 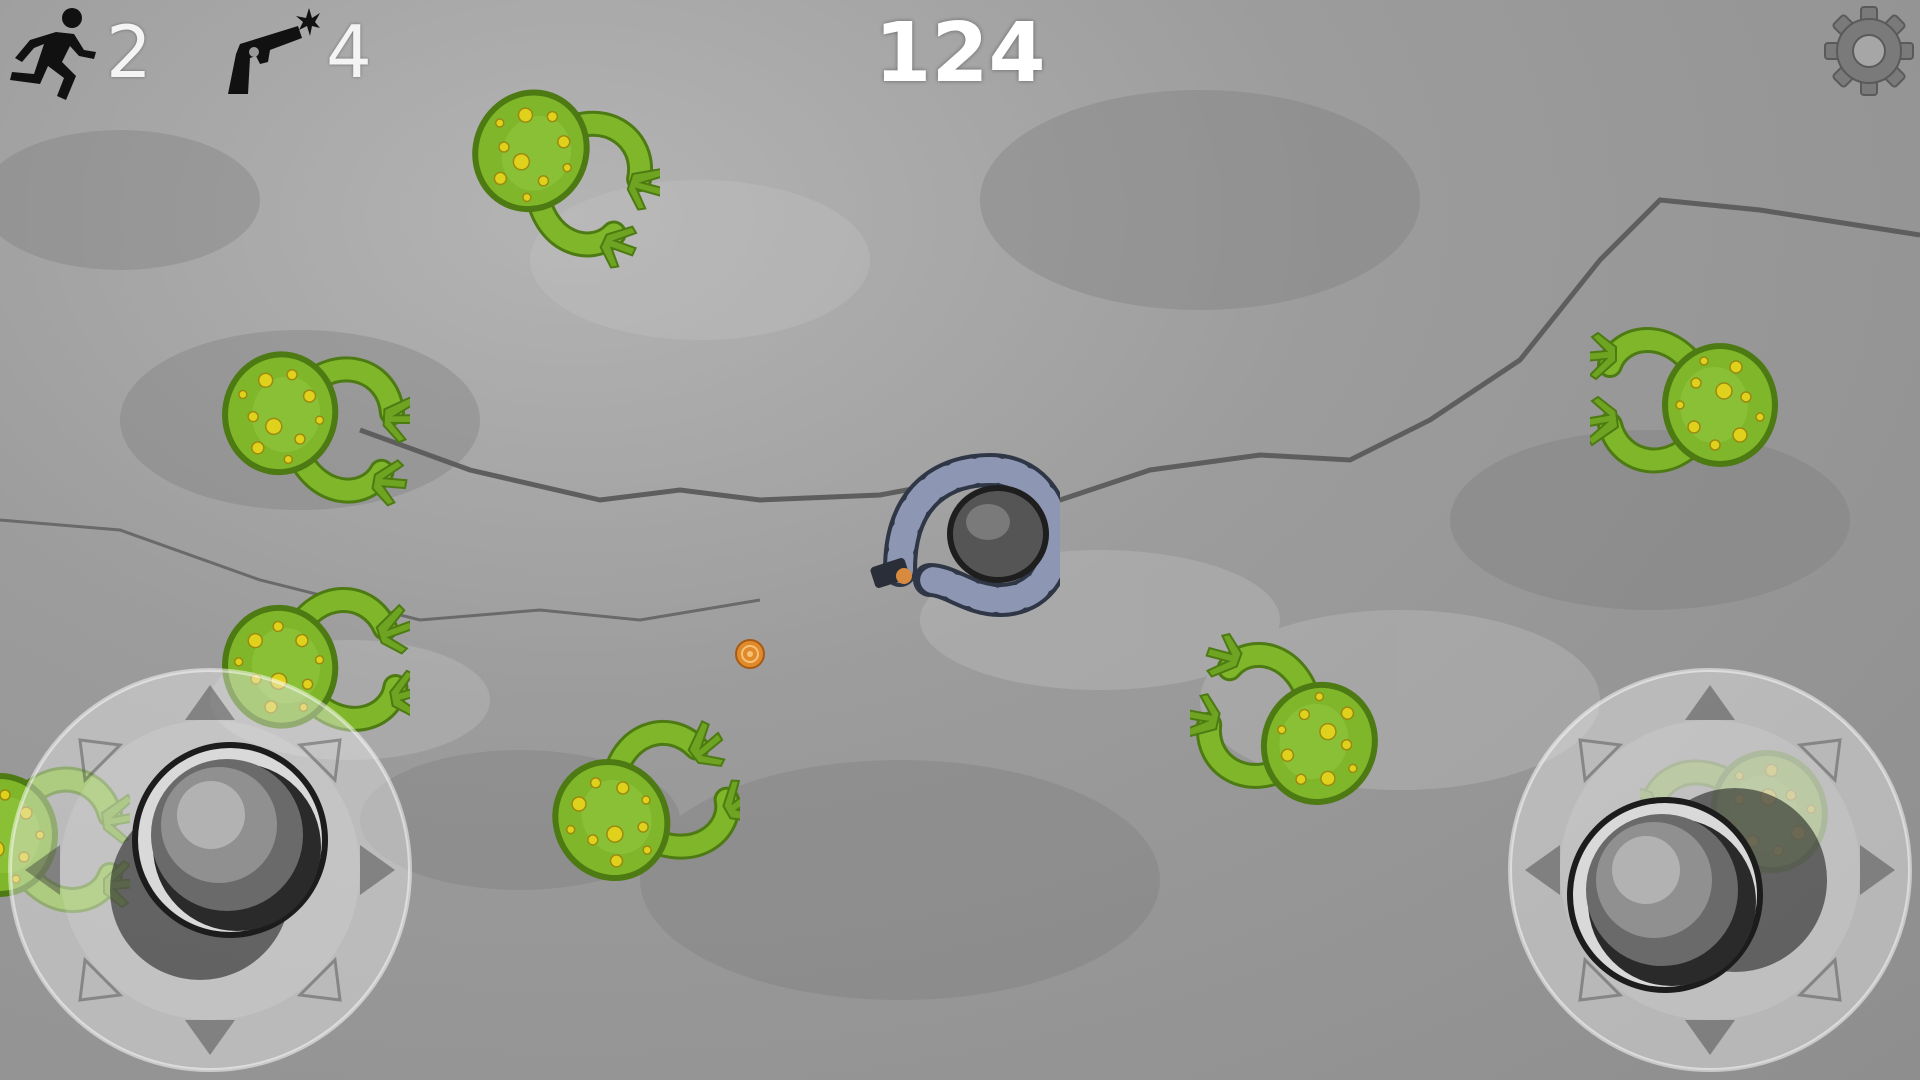 I want to click on lives-counter: 2, so click(x=76, y=52).